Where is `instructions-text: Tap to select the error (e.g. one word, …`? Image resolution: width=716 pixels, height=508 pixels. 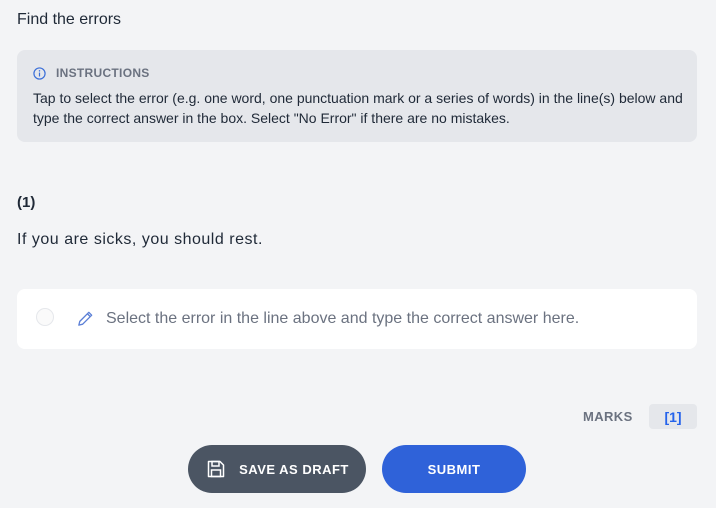 instructions-text: Tap to select the error (e.g. one word, … is located at coordinates (358, 108).